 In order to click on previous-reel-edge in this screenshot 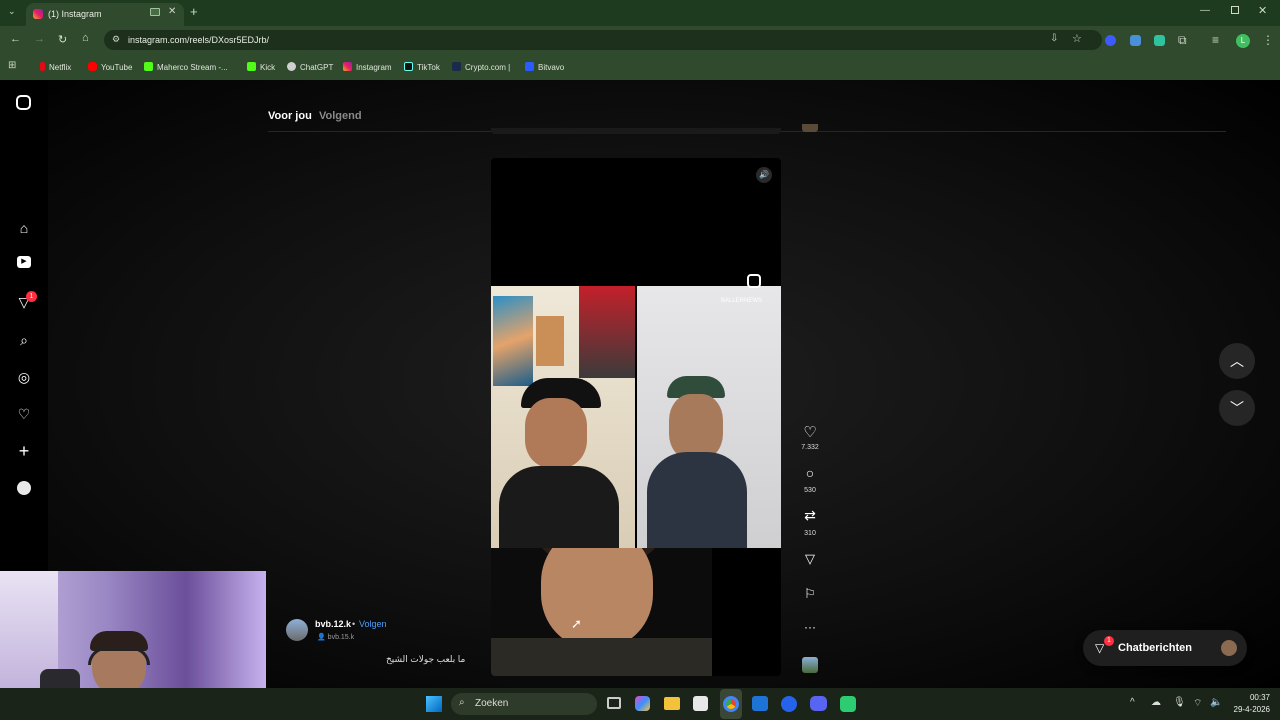, I will do `click(636, 131)`.